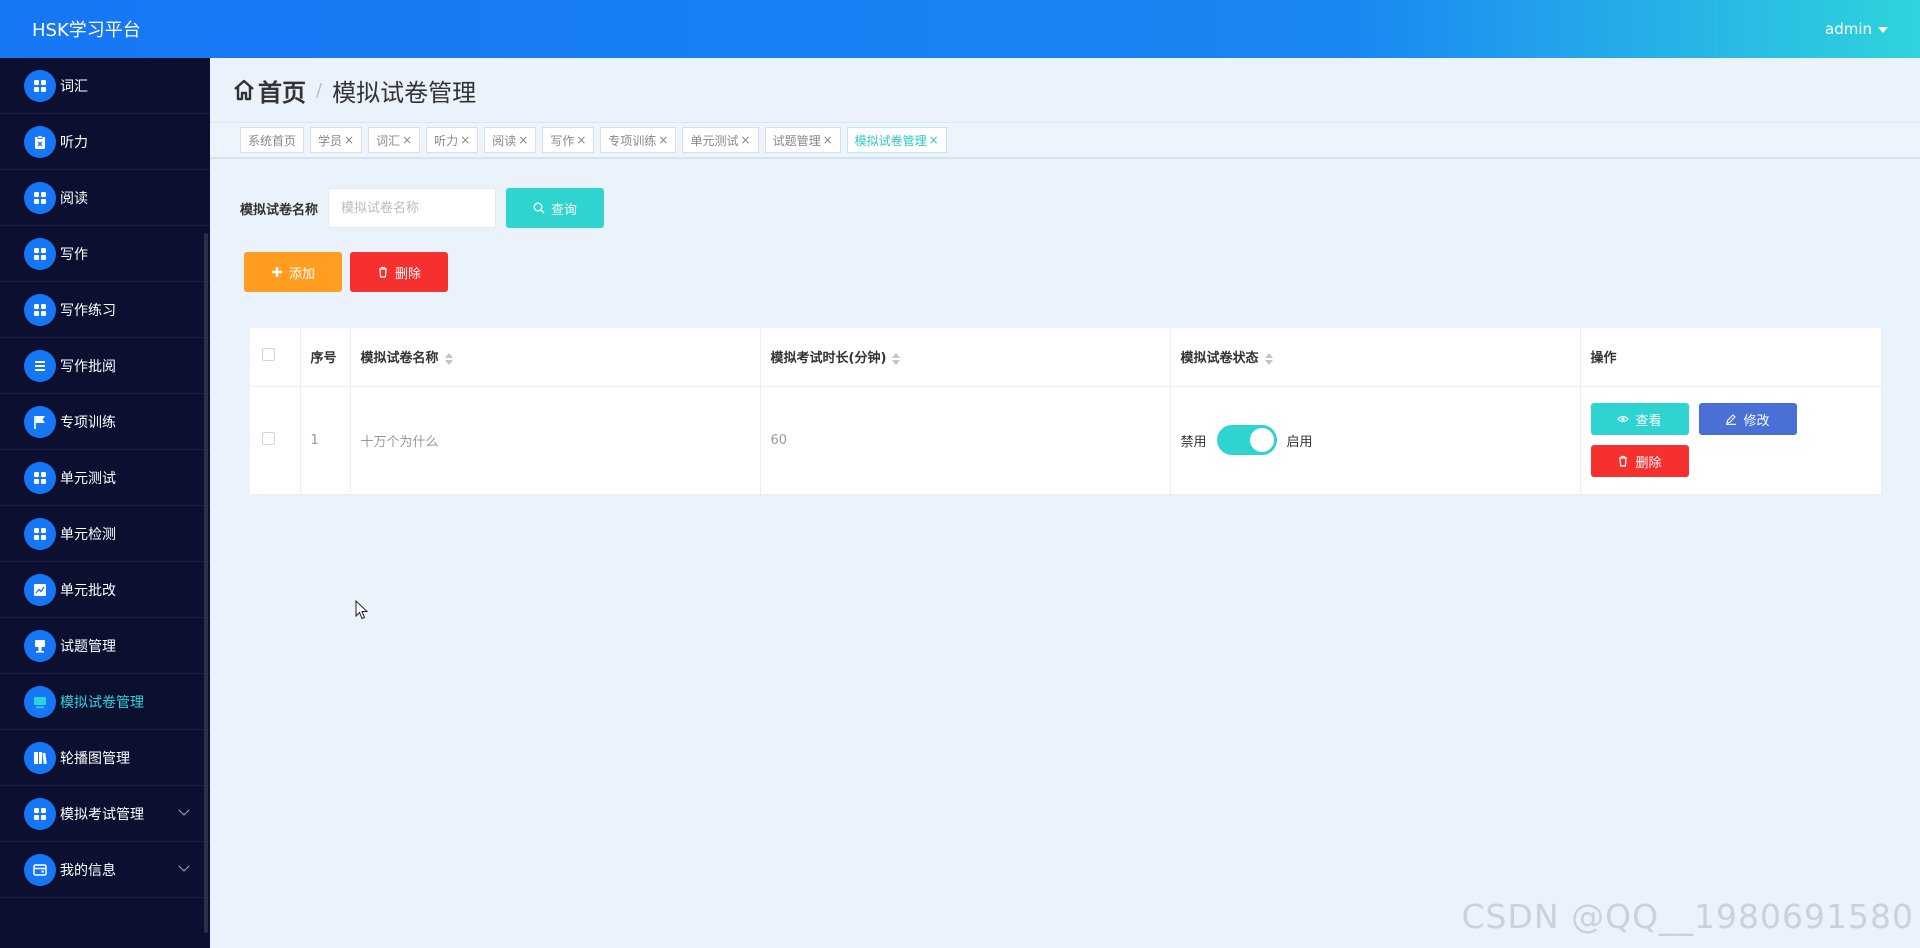 Image resolution: width=1920 pixels, height=948 pixels. What do you see at coordinates (1639, 419) in the screenshot?
I see `view-button: 查看` at bounding box center [1639, 419].